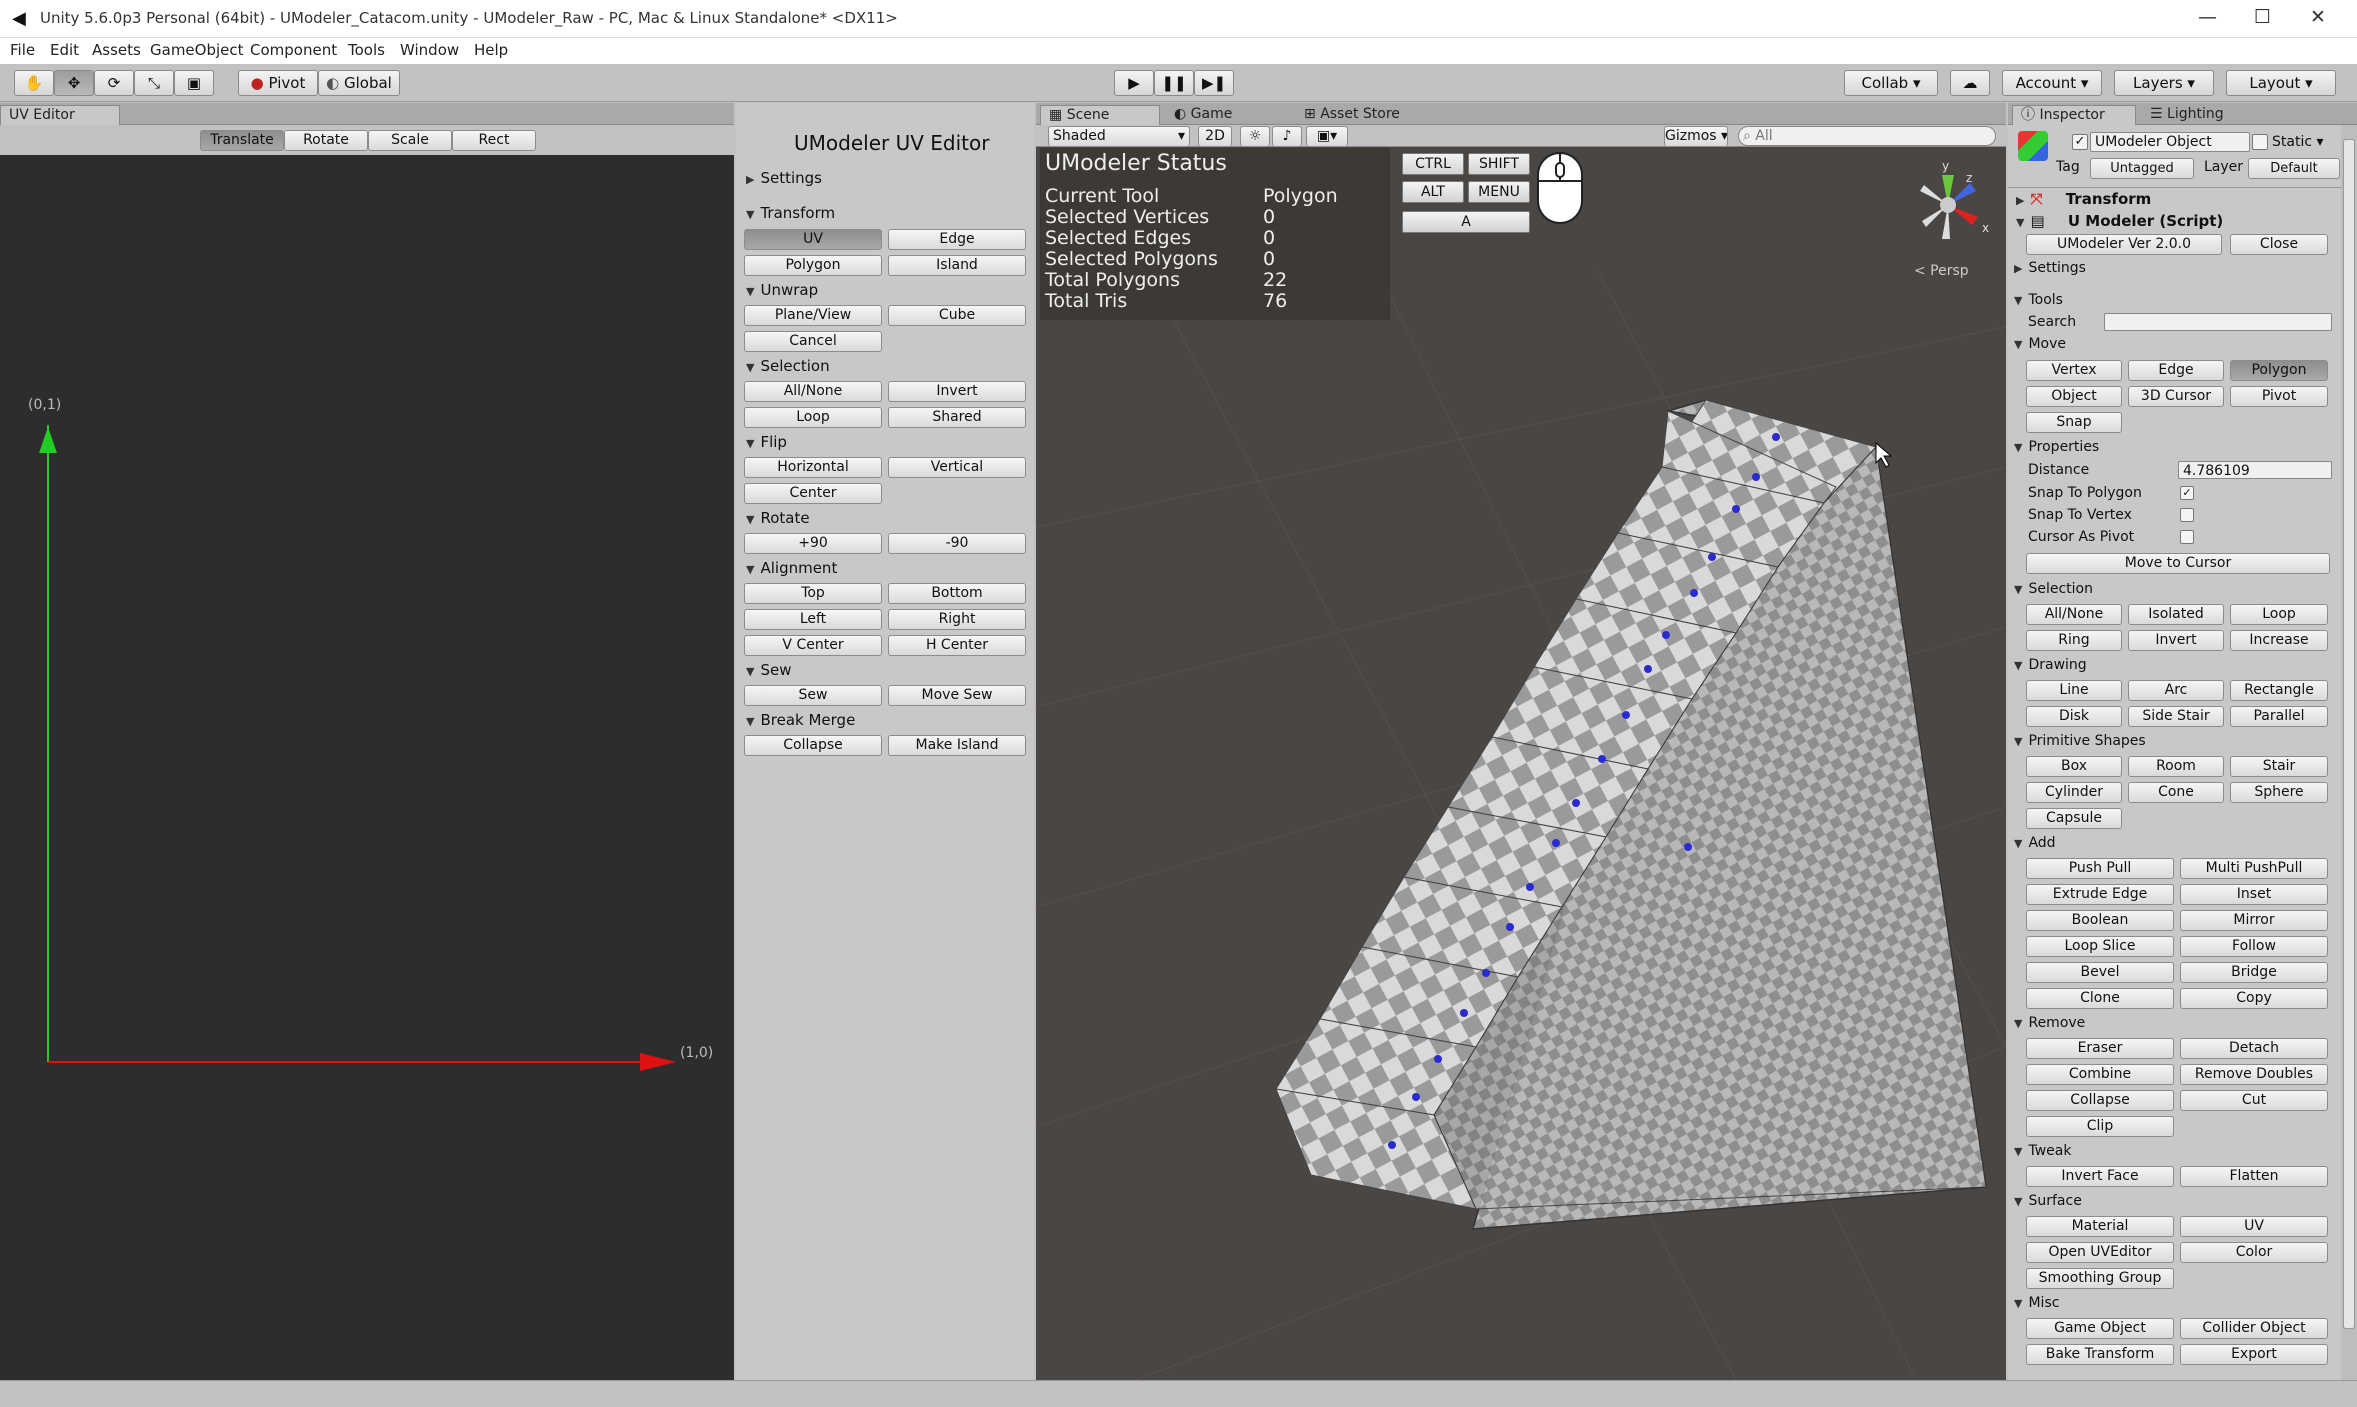 The height and width of the screenshot is (1407, 2357). What do you see at coordinates (2176, 614) in the screenshot?
I see `sel-isolated-button: Isolated` at bounding box center [2176, 614].